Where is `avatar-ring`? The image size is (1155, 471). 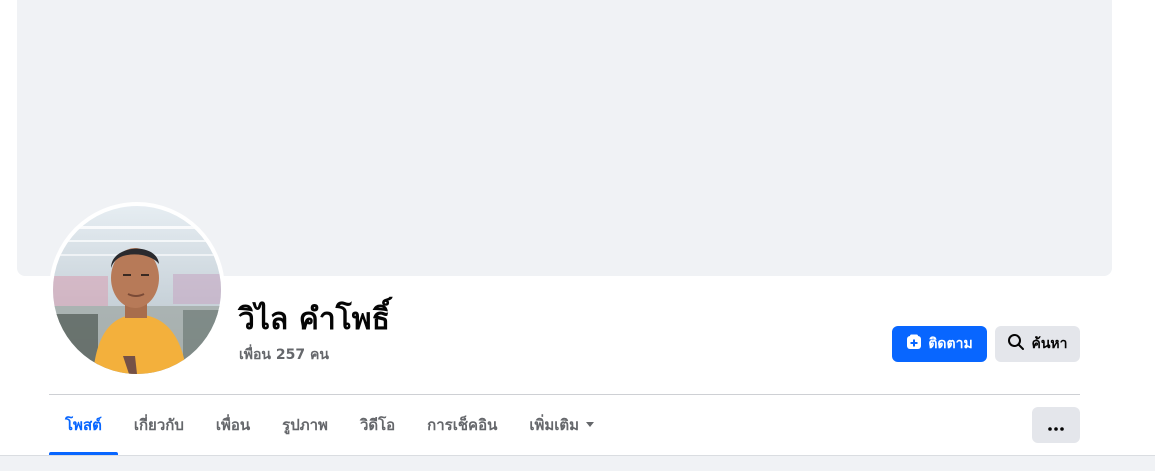 avatar-ring is located at coordinates (137, 290).